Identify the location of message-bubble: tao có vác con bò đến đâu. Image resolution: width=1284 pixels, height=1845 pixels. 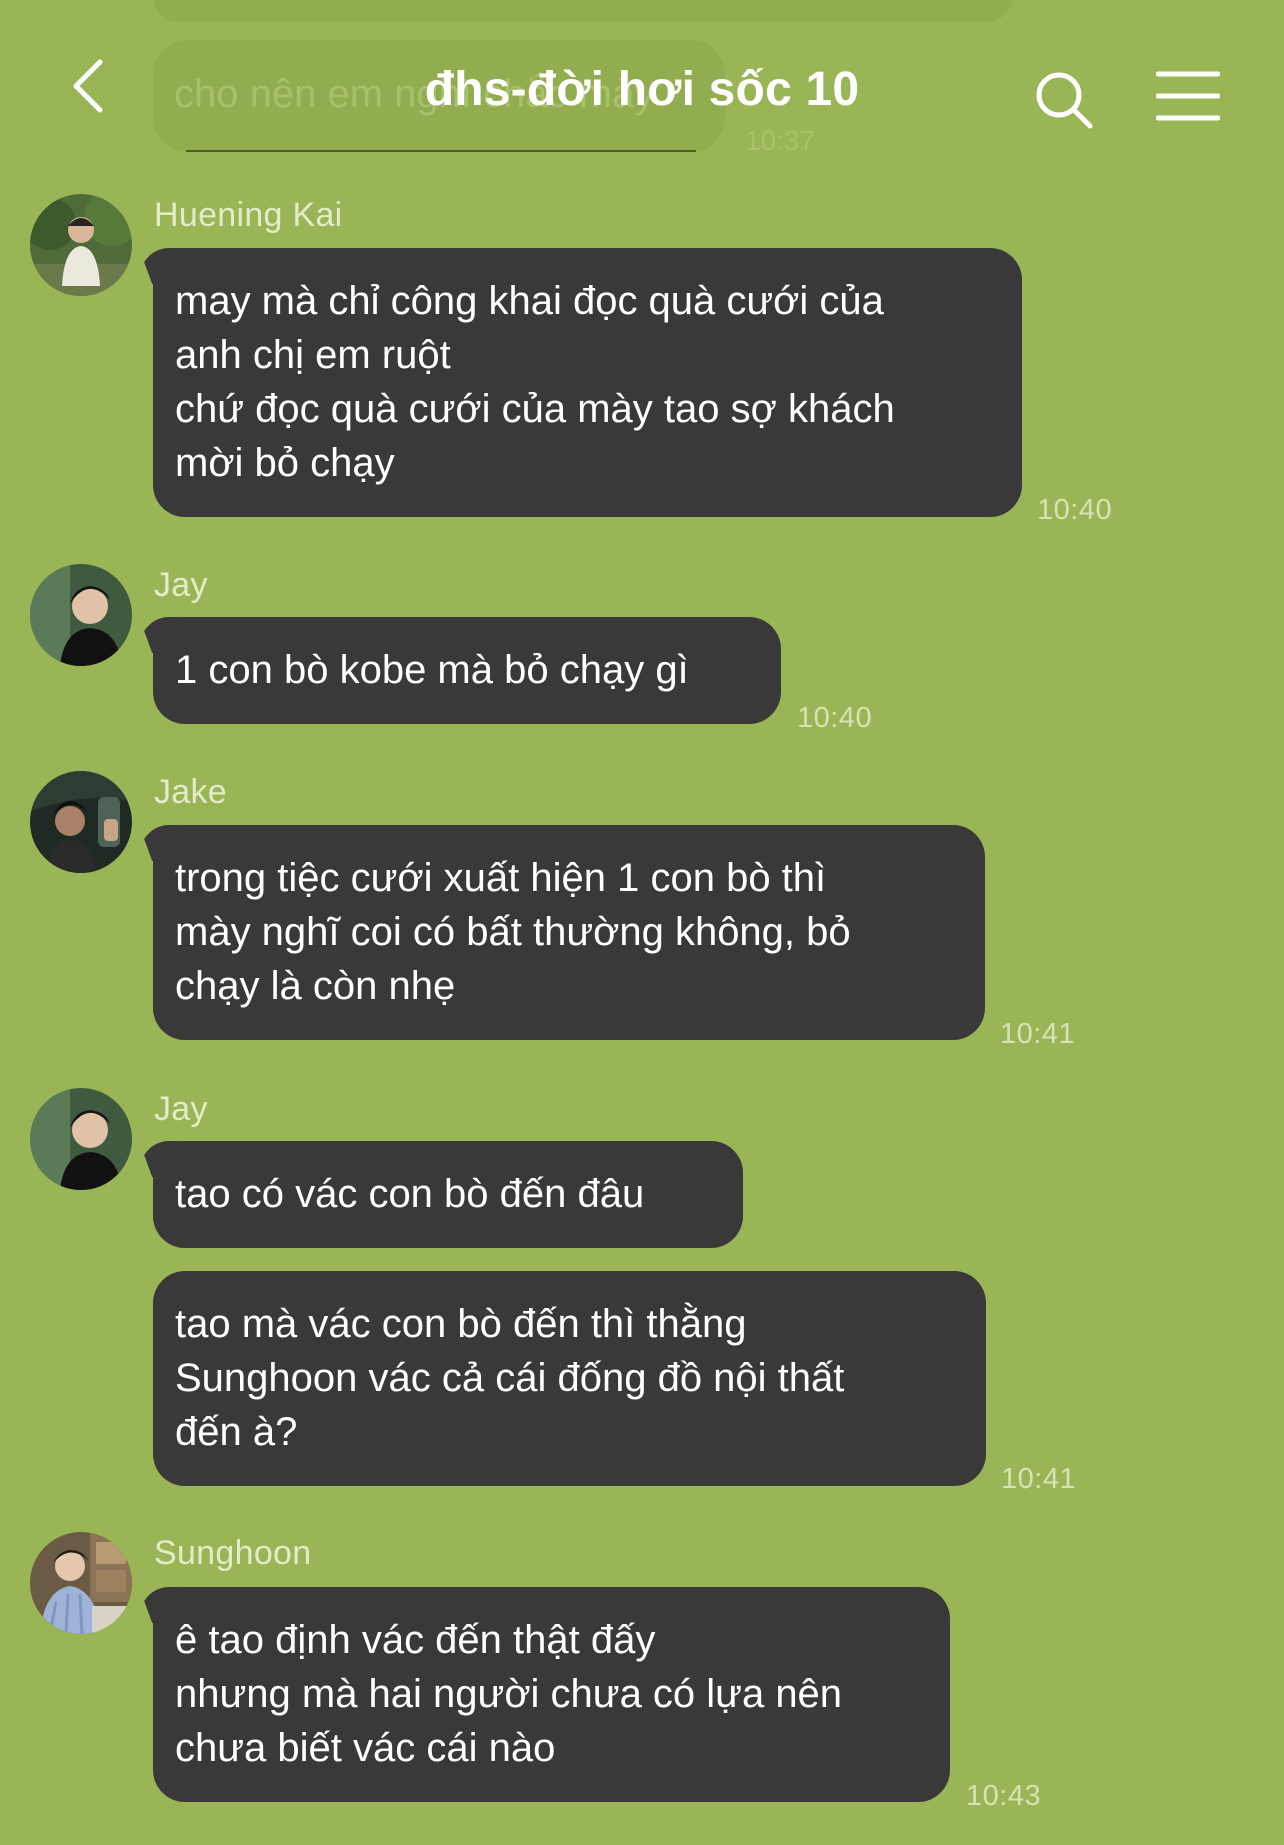
(448, 1194).